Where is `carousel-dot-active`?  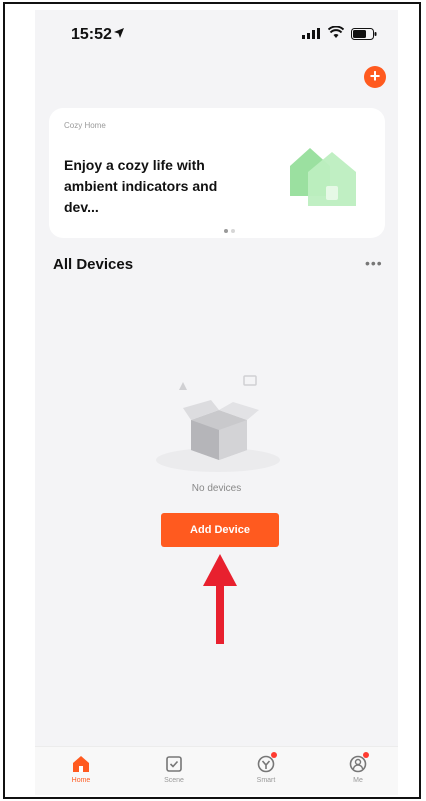
carousel-dot-active is located at coordinates (226, 231).